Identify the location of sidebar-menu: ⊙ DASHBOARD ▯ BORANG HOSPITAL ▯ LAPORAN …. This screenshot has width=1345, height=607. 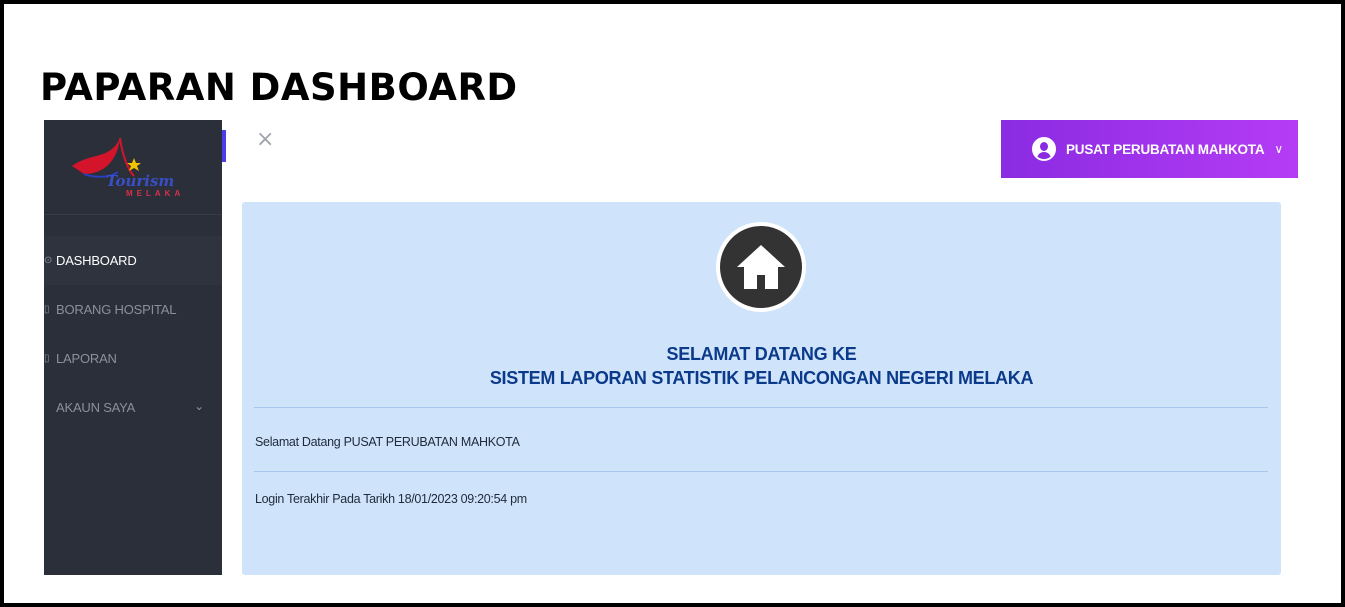
(133, 334).